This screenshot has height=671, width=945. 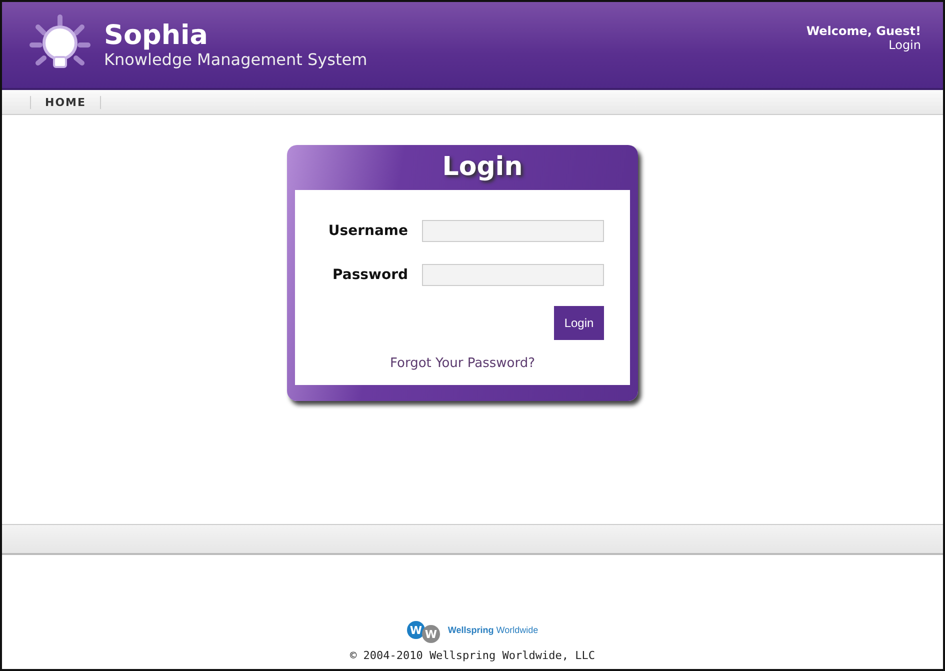 What do you see at coordinates (482, 167) in the screenshot?
I see `login-heading: Login` at bounding box center [482, 167].